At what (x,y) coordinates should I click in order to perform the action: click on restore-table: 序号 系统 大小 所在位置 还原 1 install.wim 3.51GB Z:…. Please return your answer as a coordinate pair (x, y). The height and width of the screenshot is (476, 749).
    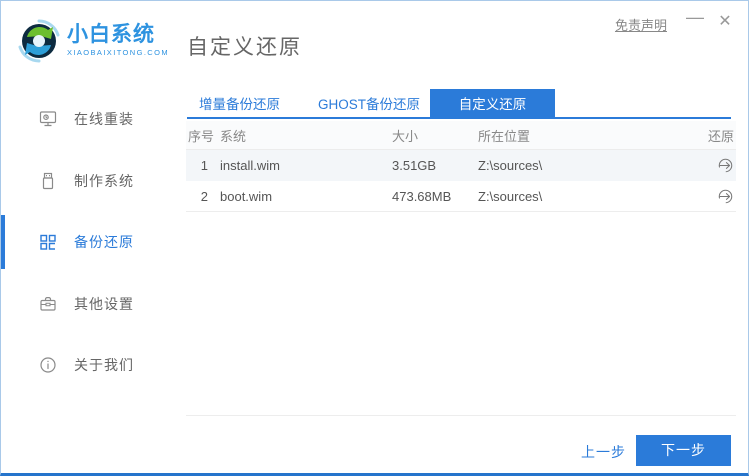
    Looking at the image, I should click on (461, 166).